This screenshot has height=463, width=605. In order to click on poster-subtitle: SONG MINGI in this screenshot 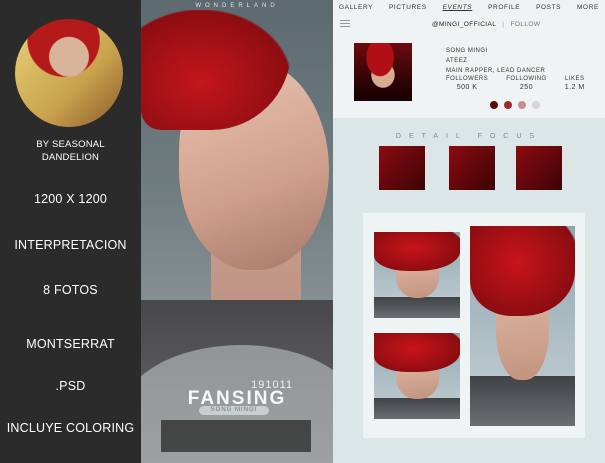, I will do `click(234, 410)`.